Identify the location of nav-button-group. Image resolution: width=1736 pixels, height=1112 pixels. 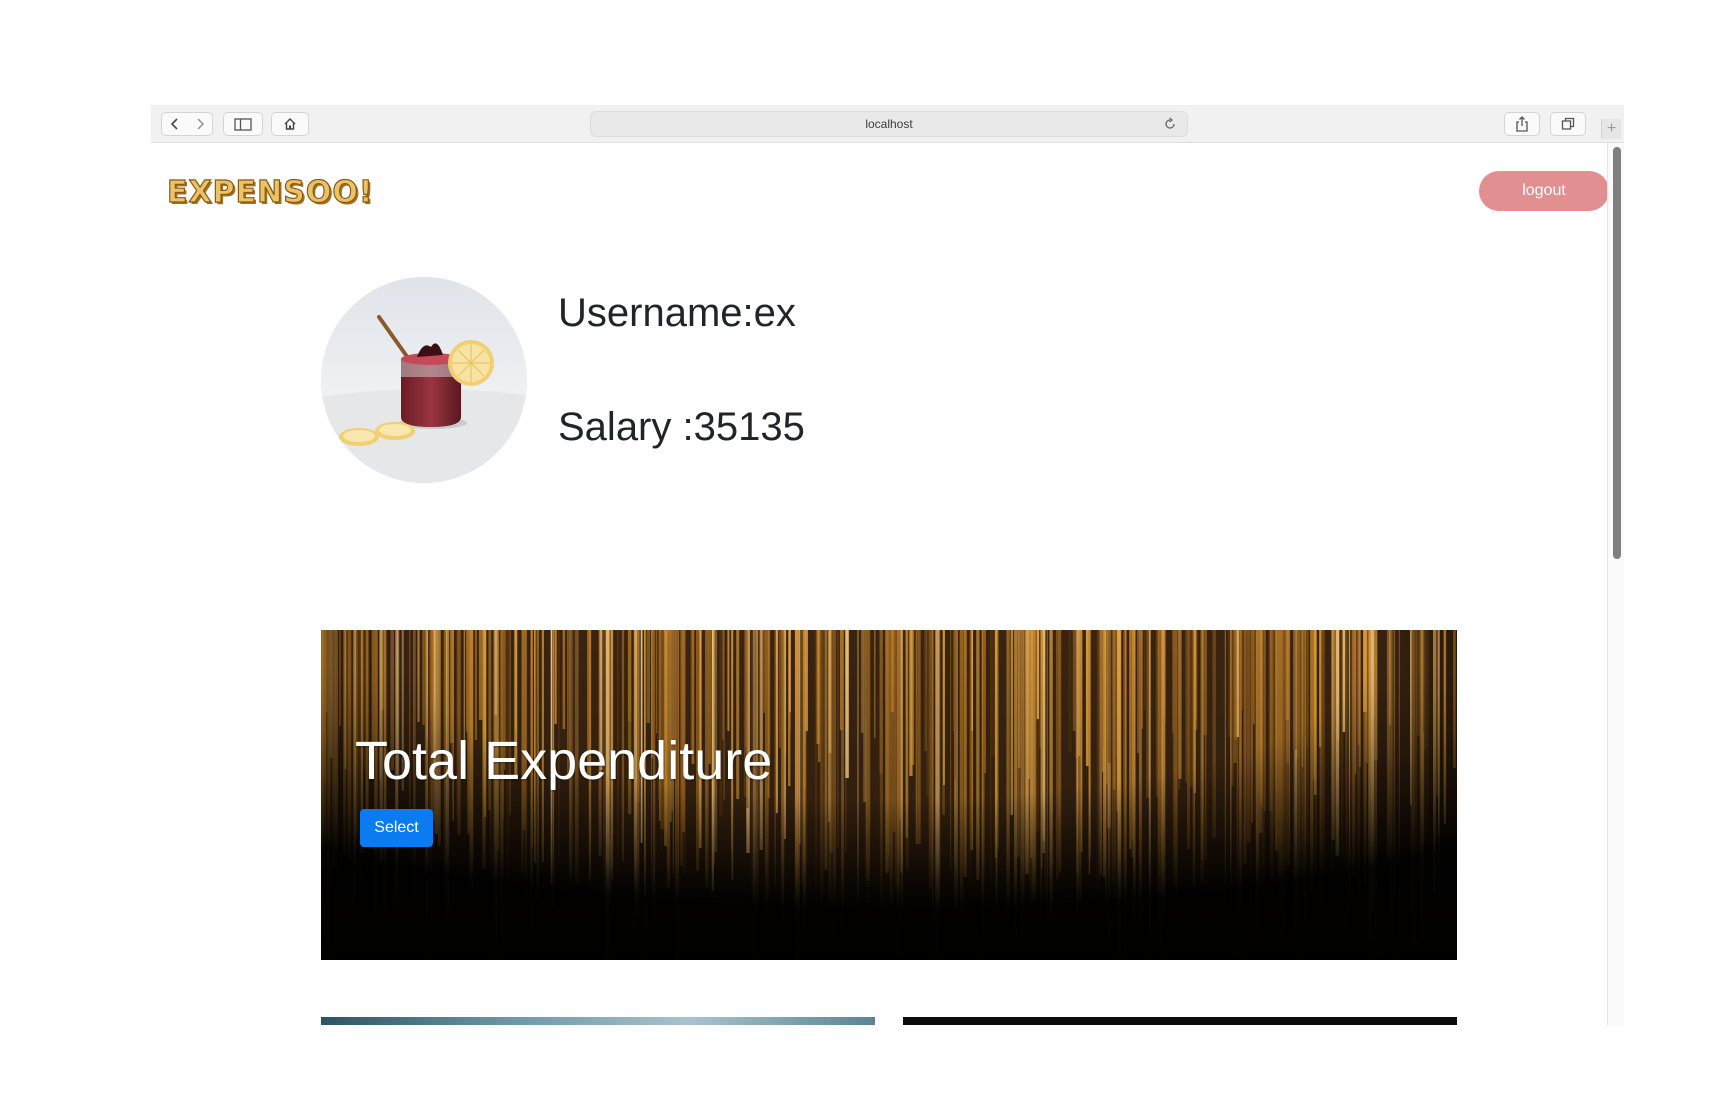
(187, 124).